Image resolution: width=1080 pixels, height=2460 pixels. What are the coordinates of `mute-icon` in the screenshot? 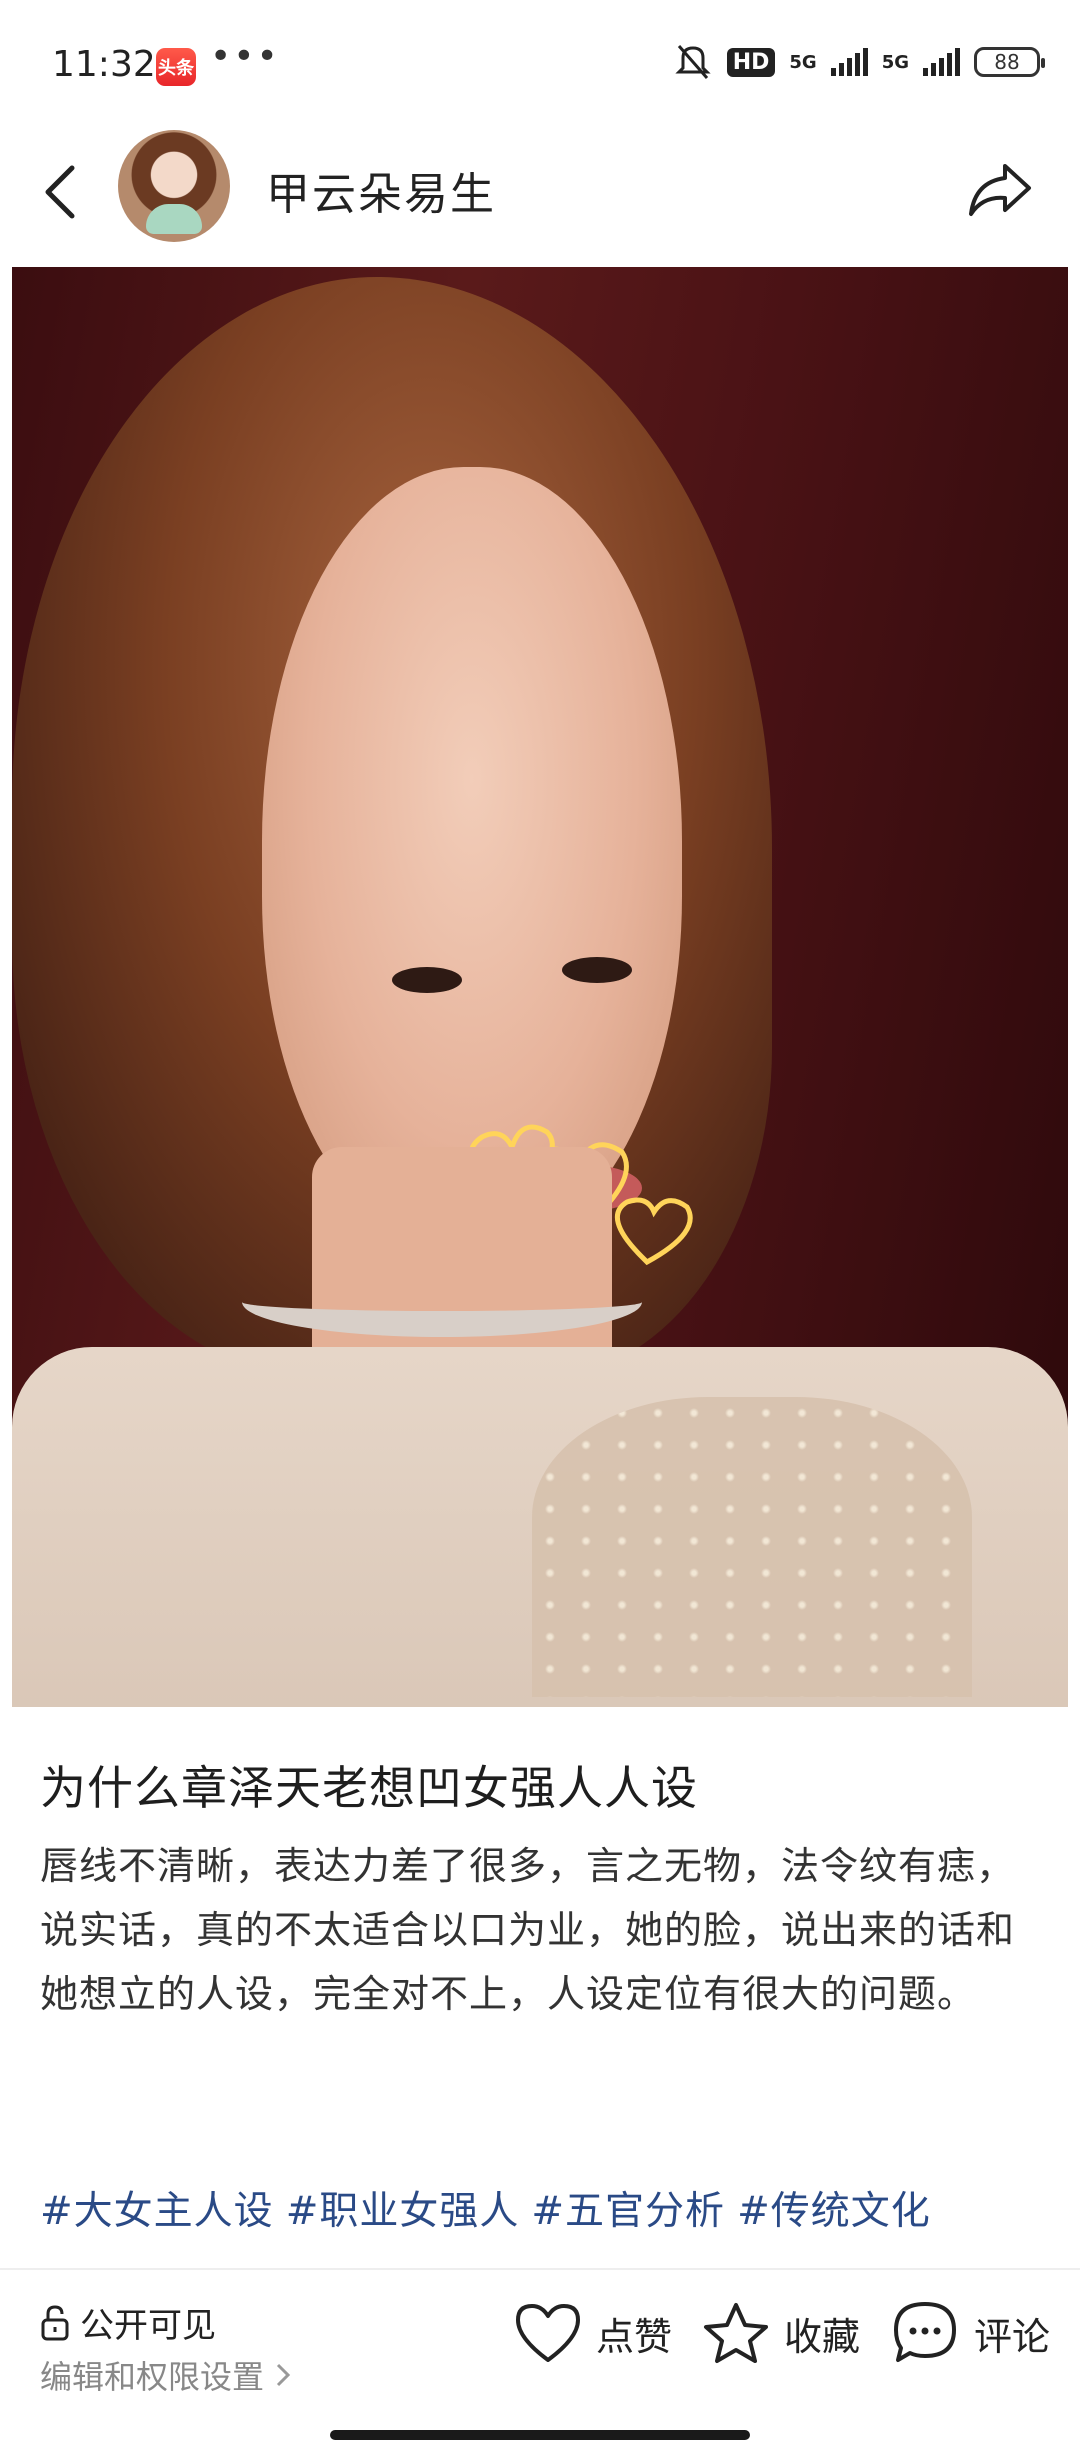 It's located at (693, 62).